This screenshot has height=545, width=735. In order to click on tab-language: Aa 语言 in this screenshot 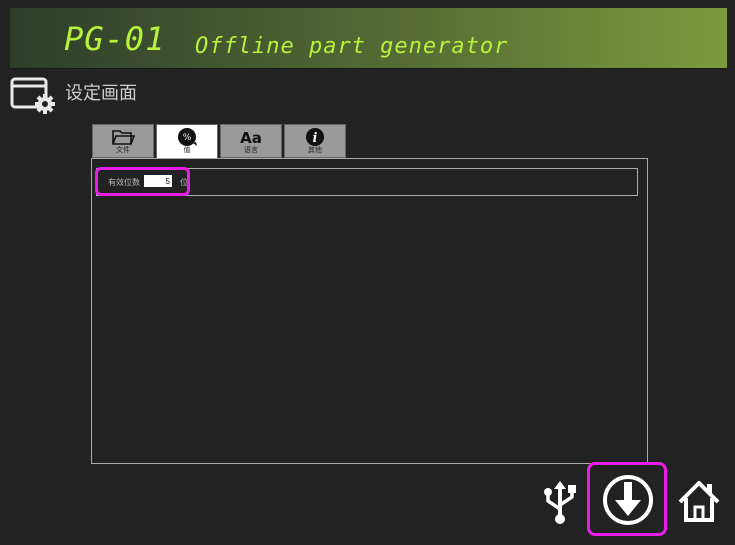, I will do `click(251, 141)`.